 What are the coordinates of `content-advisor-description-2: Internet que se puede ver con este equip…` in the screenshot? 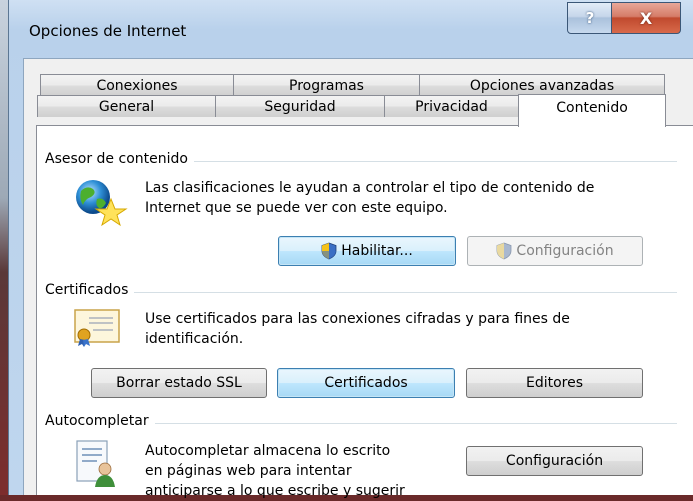 It's located at (296, 208).